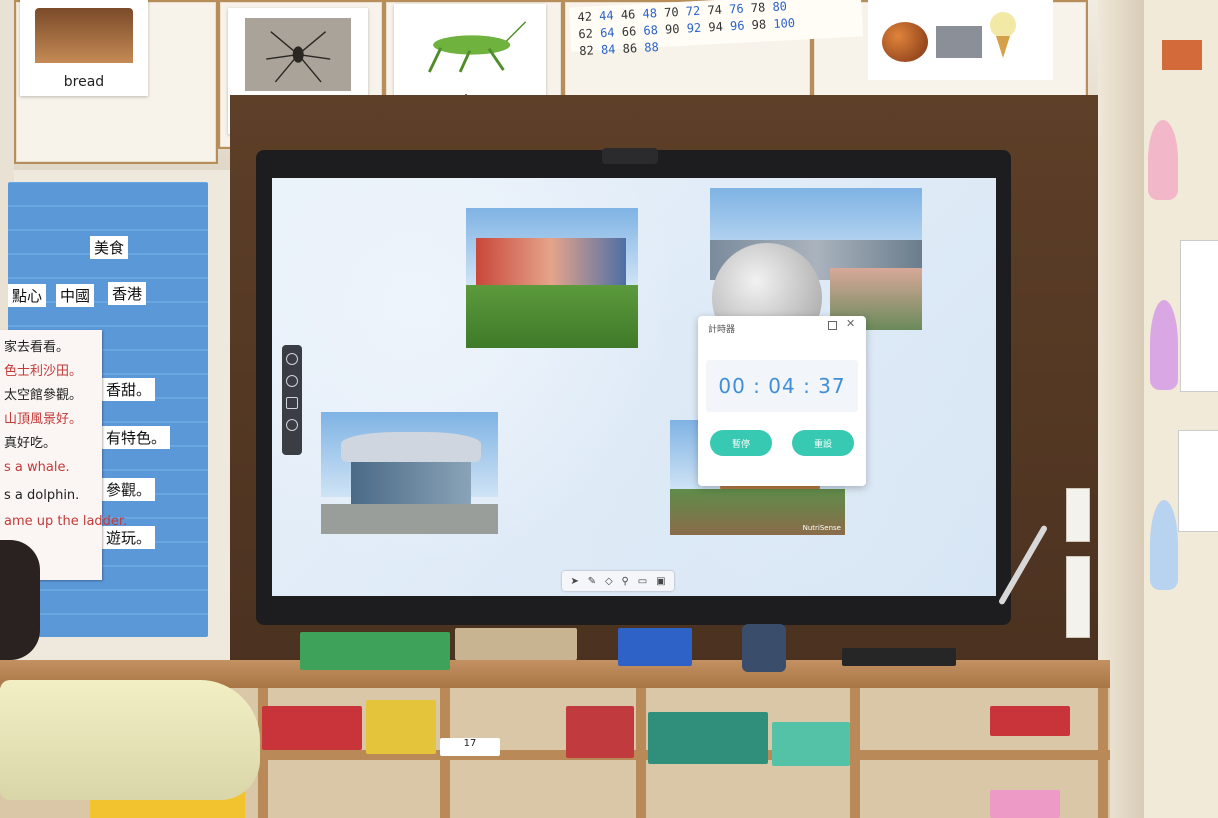 The height and width of the screenshot is (818, 1218). Describe the element at coordinates (642, 581) in the screenshot. I see `screen-icon: ▭` at that location.